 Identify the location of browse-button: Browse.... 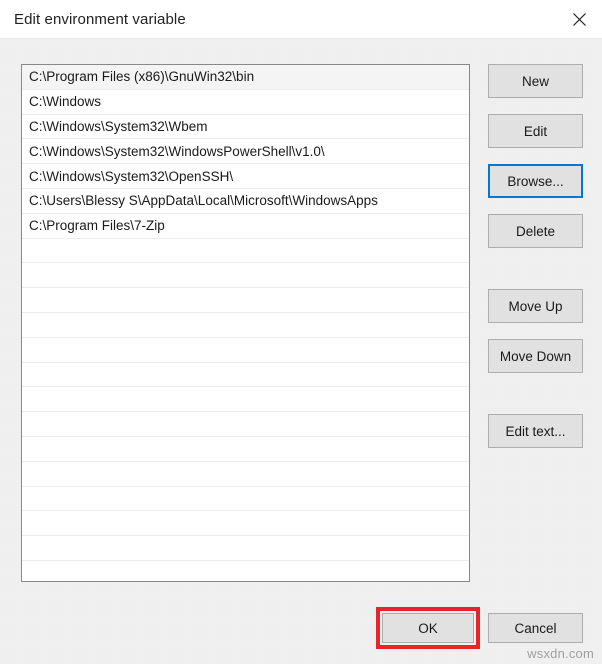
(535, 181).